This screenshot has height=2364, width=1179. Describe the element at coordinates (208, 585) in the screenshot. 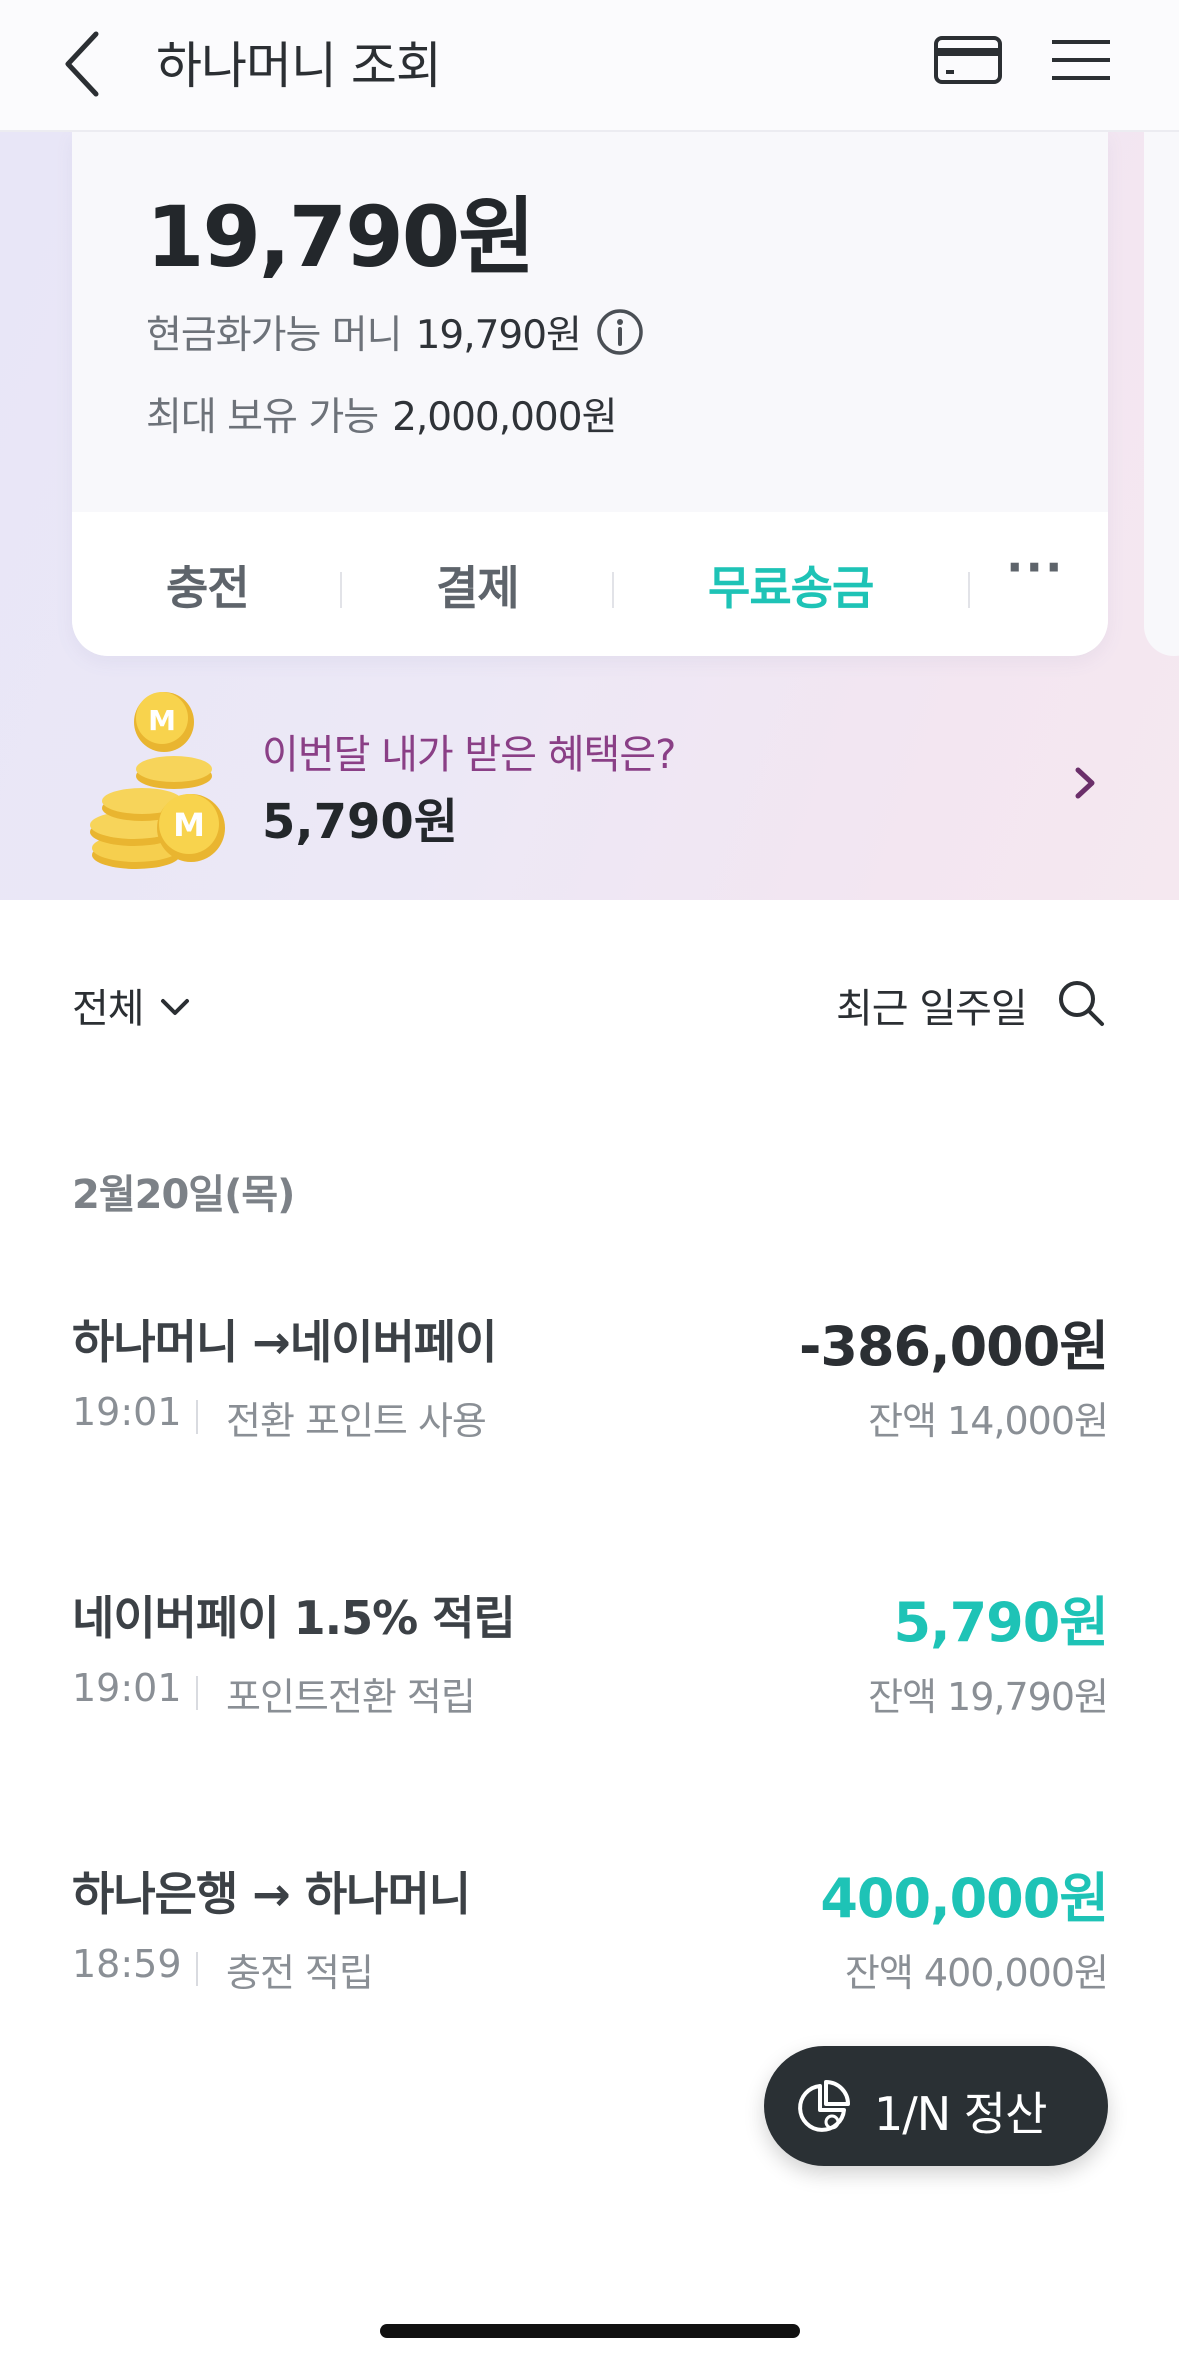

I see `charge-button: 충전` at that location.